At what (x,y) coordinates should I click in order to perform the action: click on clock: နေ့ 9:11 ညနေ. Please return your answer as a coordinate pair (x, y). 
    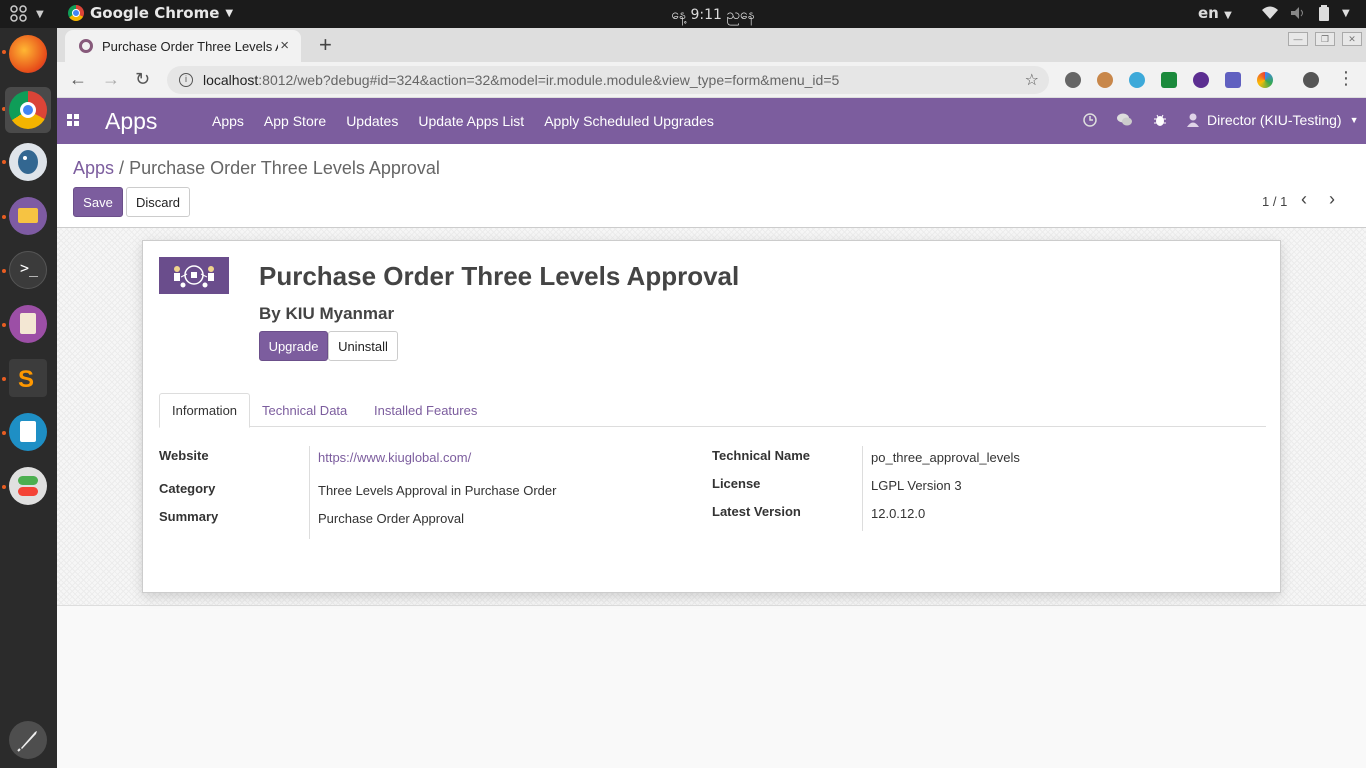
    Looking at the image, I should click on (683, 15).